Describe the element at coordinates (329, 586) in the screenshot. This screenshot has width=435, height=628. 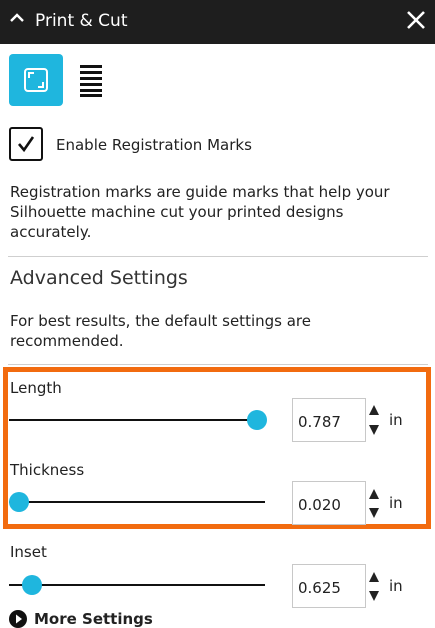
I see `inset-input: 0.625` at that location.